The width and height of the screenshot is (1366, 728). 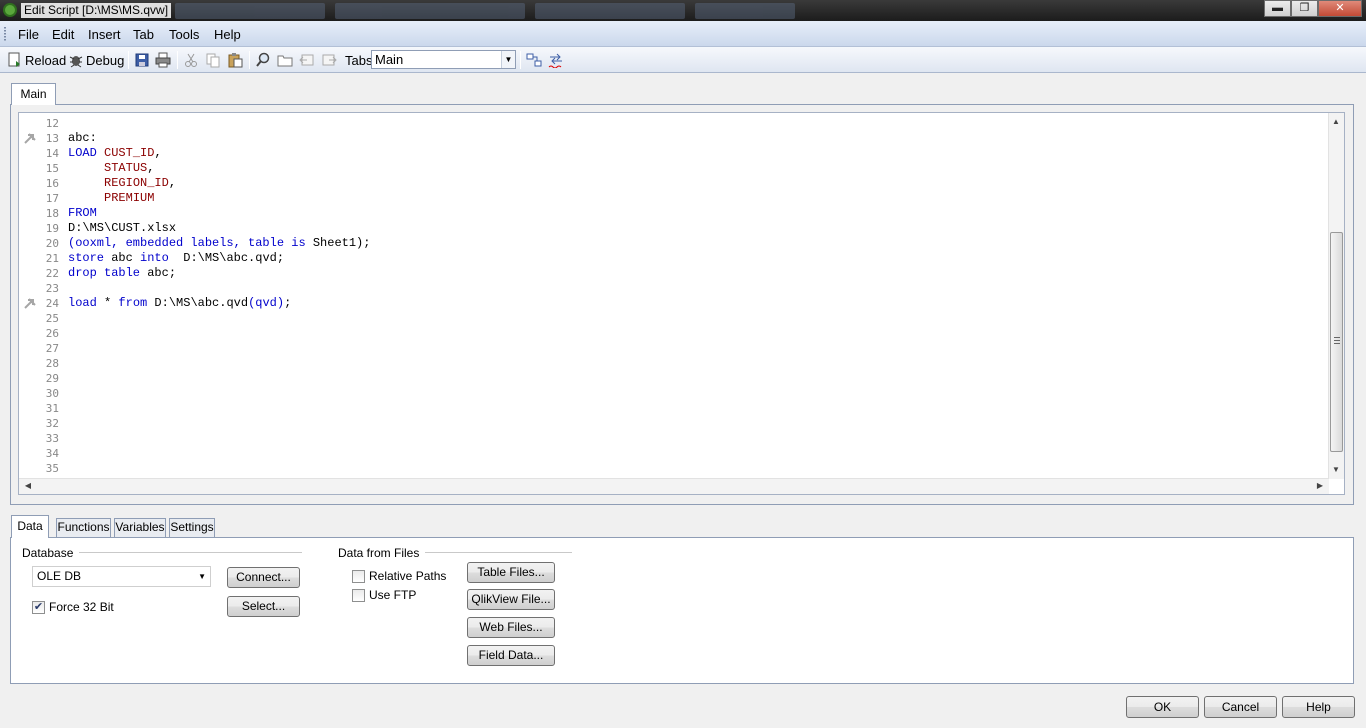 What do you see at coordinates (1340, 8) in the screenshot?
I see `close-button: ✕` at bounding box center [1340, 8].